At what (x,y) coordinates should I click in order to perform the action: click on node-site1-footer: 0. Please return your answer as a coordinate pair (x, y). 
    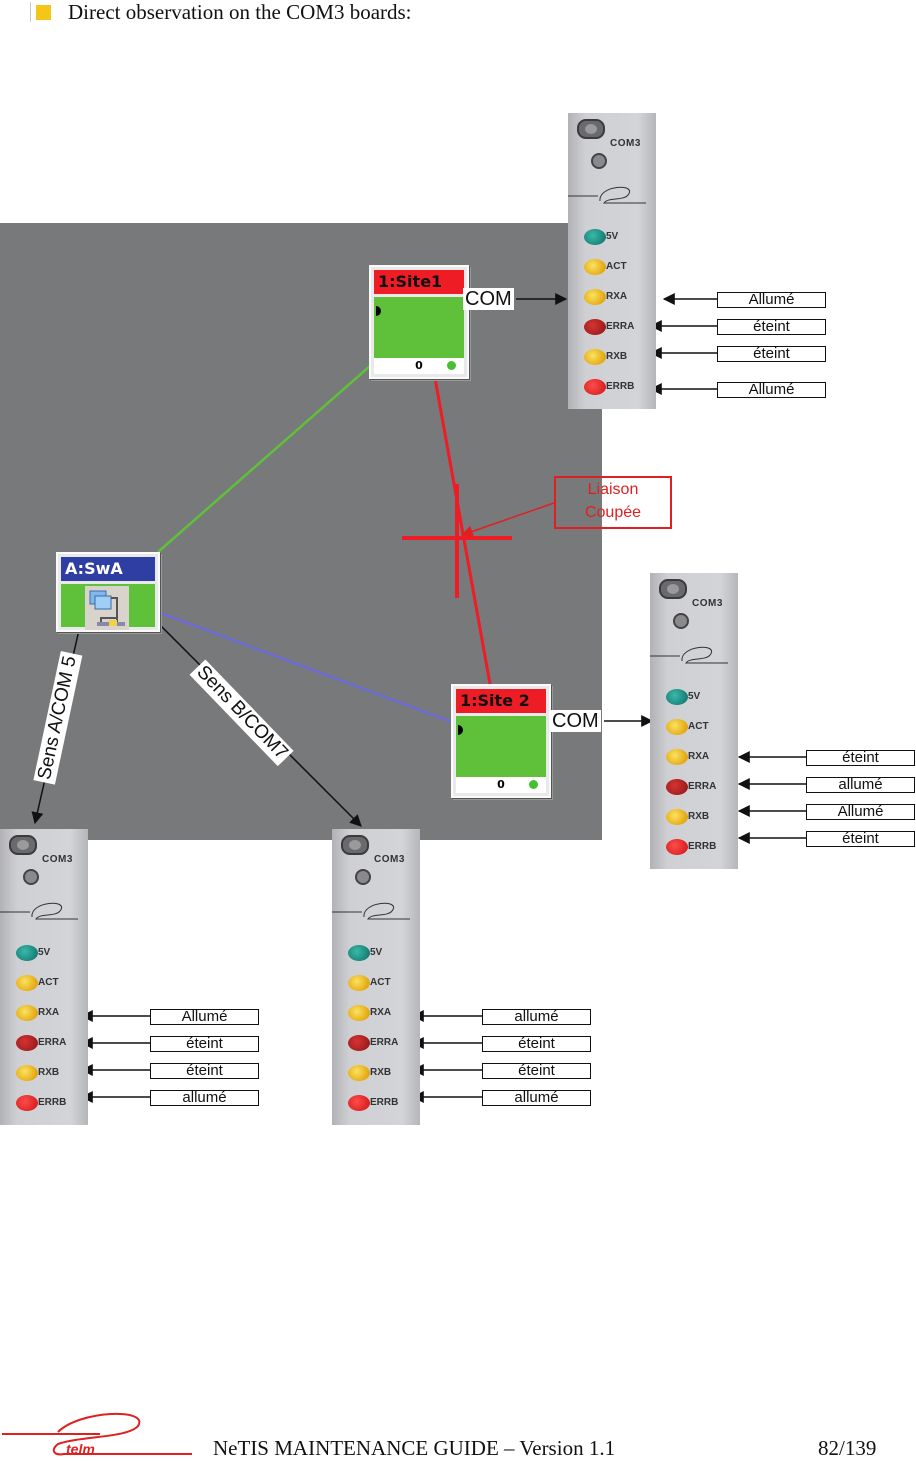
    Looking at the image, I should click on (419, 366).